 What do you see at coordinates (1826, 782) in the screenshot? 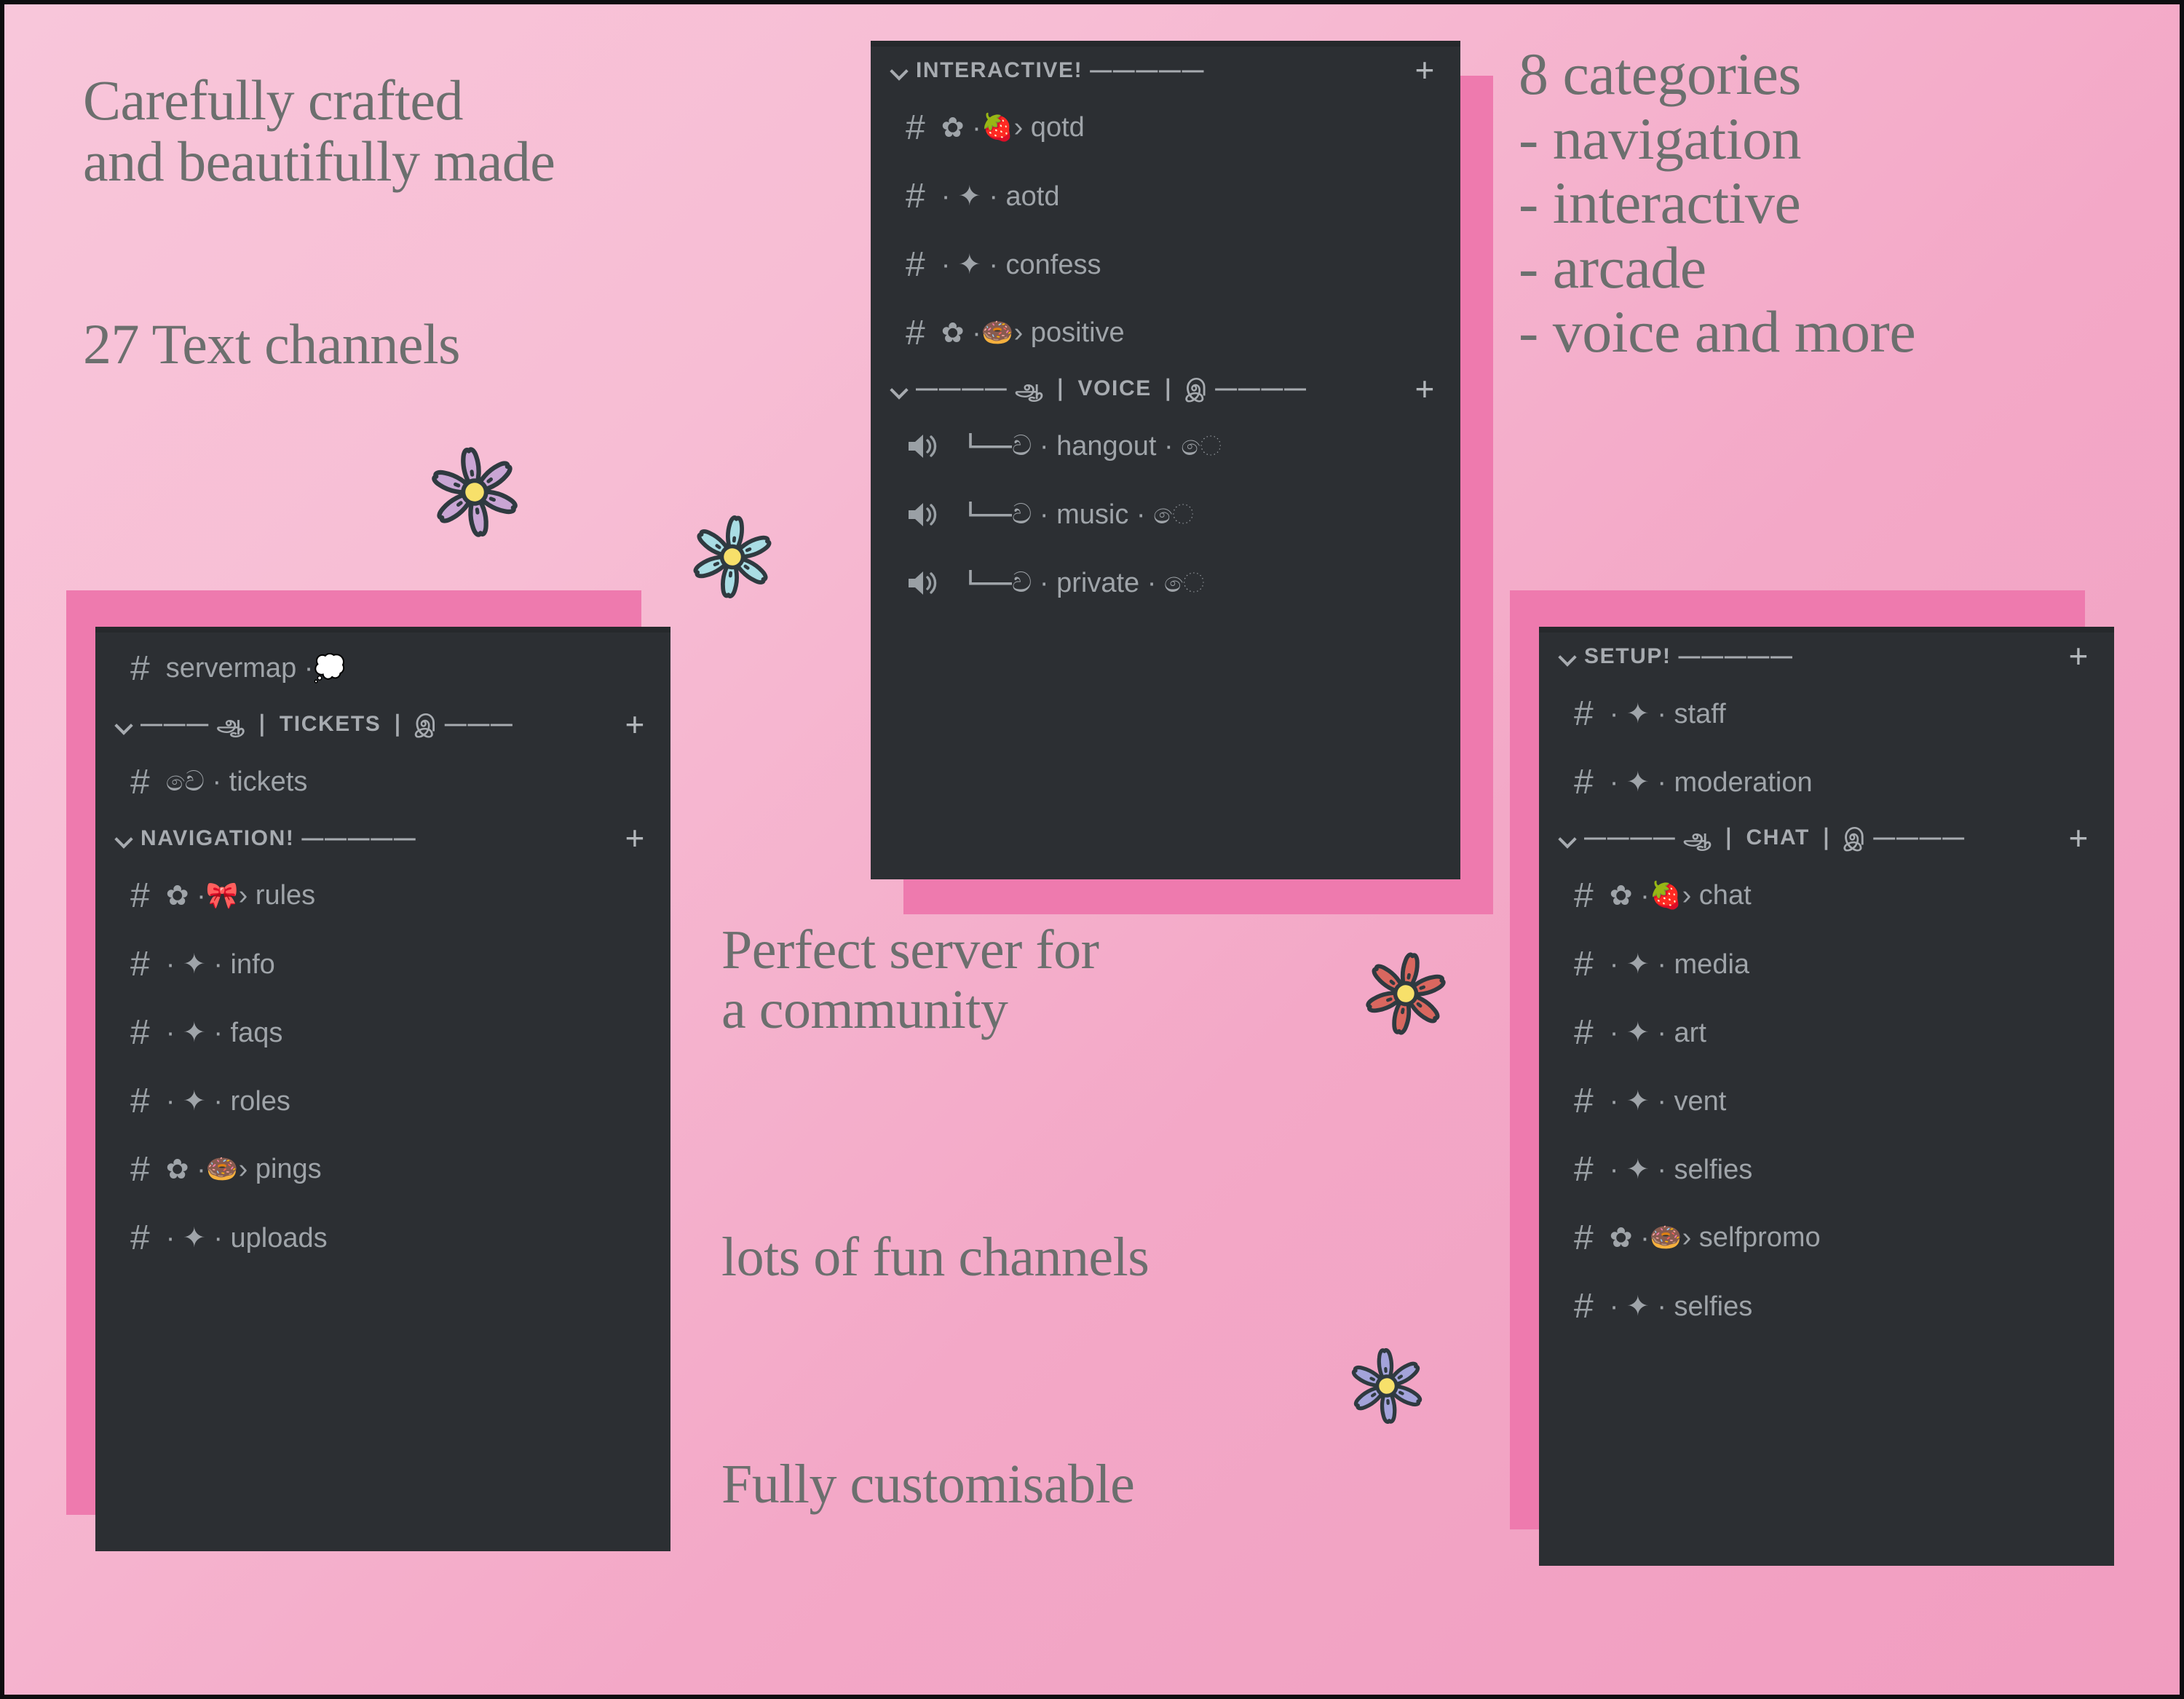
I see `channel-item-moderation: # · ✦ · moderation` at bounding box center [1826, 782].